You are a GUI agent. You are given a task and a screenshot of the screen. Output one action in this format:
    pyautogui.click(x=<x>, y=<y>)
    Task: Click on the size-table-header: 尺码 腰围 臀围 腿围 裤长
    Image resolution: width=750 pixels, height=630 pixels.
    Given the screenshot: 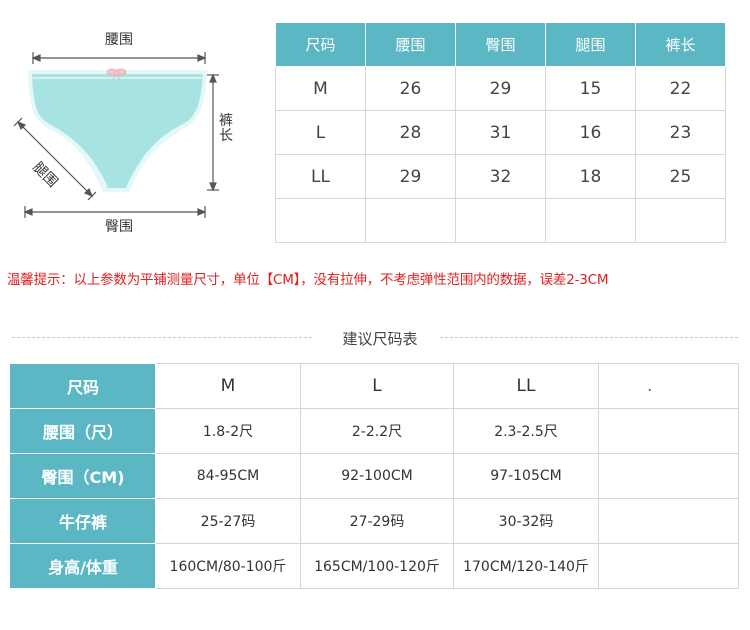 What is the action you would take?
    pyautogui.click(x=500, y=44)
    